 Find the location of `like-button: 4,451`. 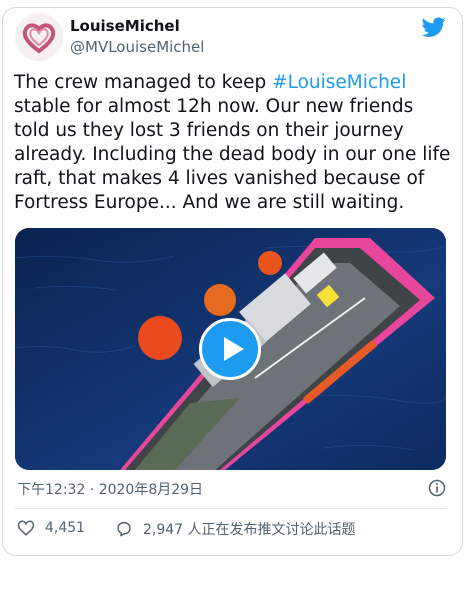

like-button: 4,451 is located at coordinates (51, 528).